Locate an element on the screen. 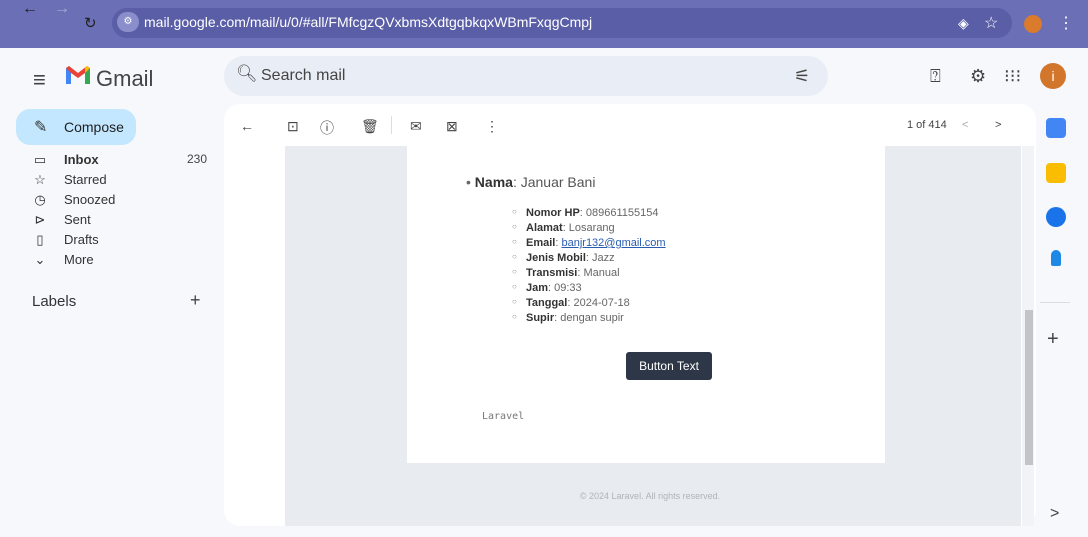 This screenshot has width=1088, height=537. scrollbar-thumb is located at coordinates (1029, 387).